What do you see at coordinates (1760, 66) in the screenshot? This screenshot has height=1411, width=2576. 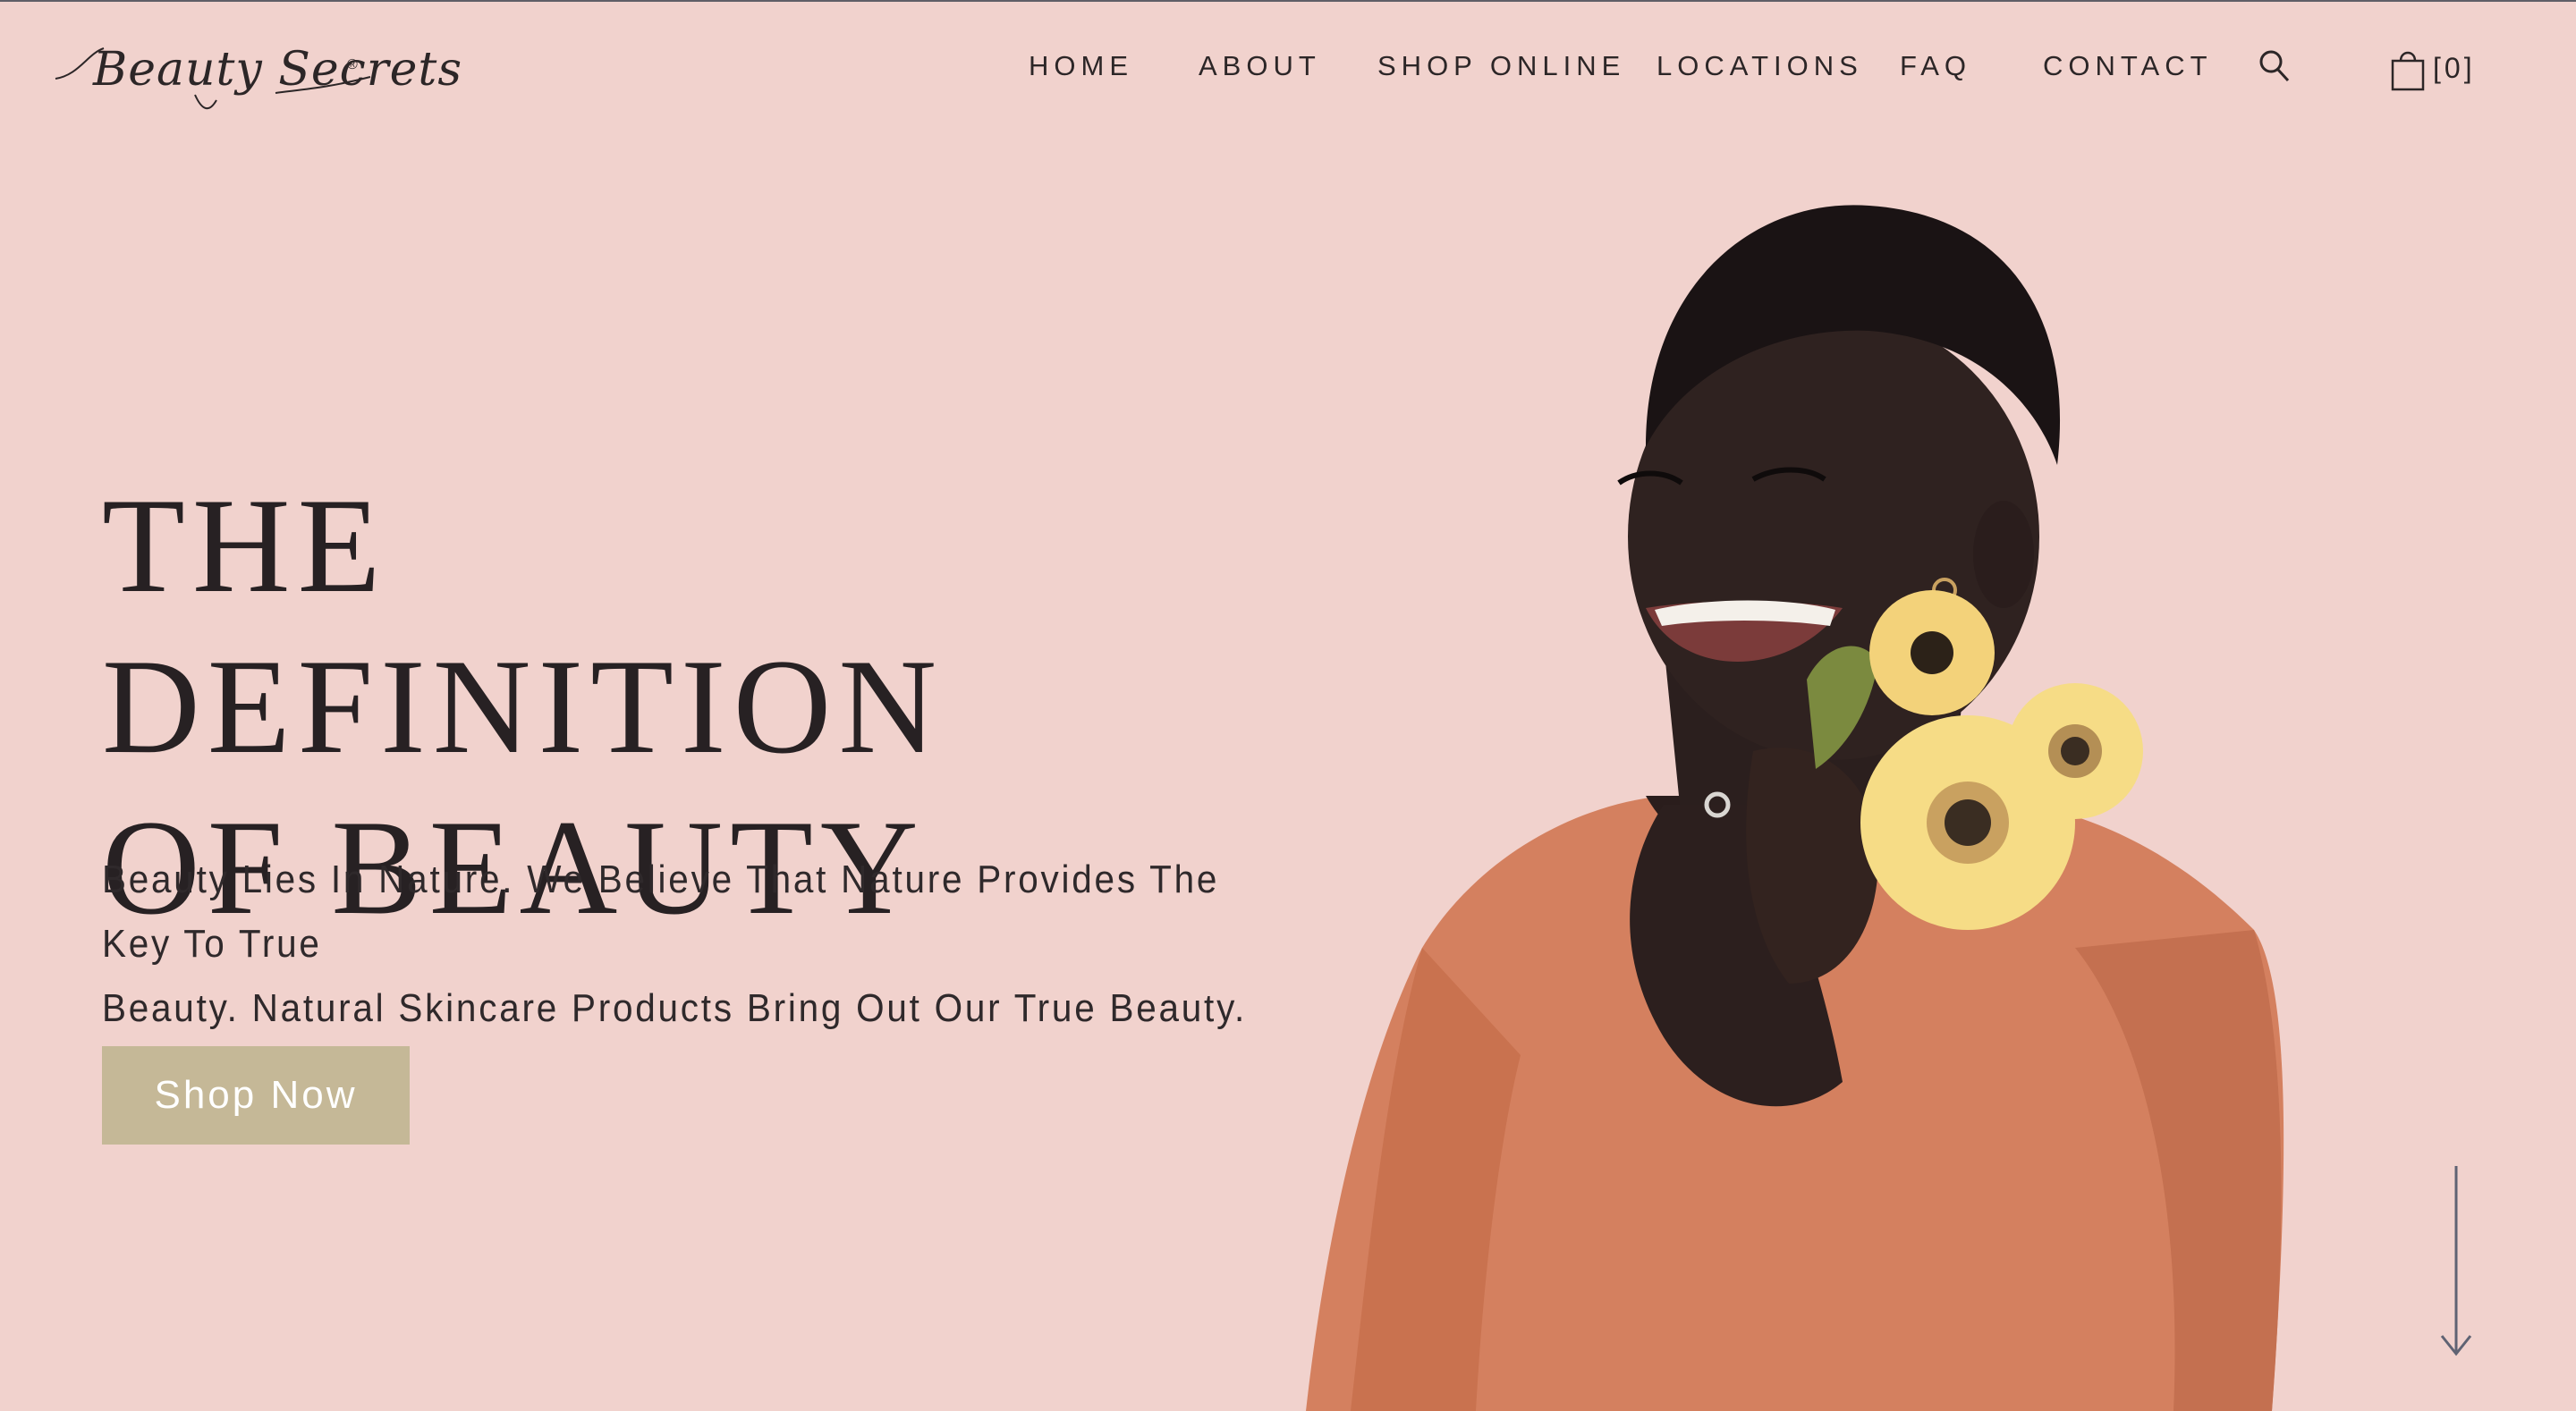 I see `nav-locations: LOCATIONS` at bounding box center [1760, 66].